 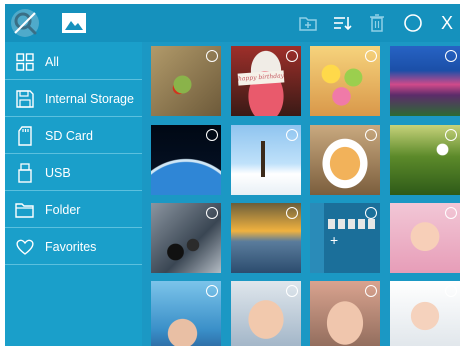 What do you see at coordinates (25, 136) in the screenshot?
I see `sd-card-icon` at bounding box center [25, 136].